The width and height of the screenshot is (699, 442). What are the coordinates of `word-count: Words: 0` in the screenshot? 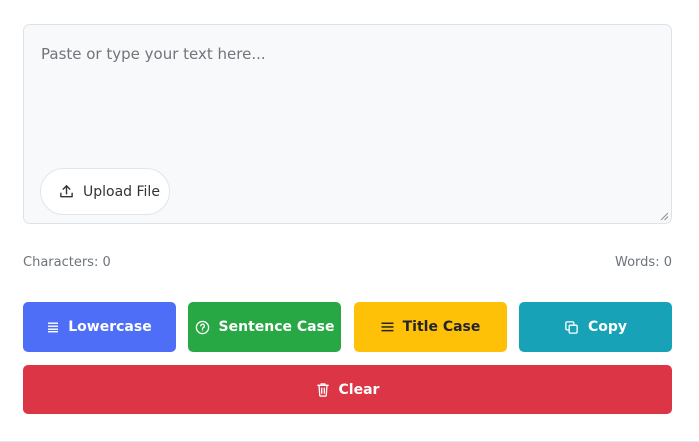 It's located at (643, 262).